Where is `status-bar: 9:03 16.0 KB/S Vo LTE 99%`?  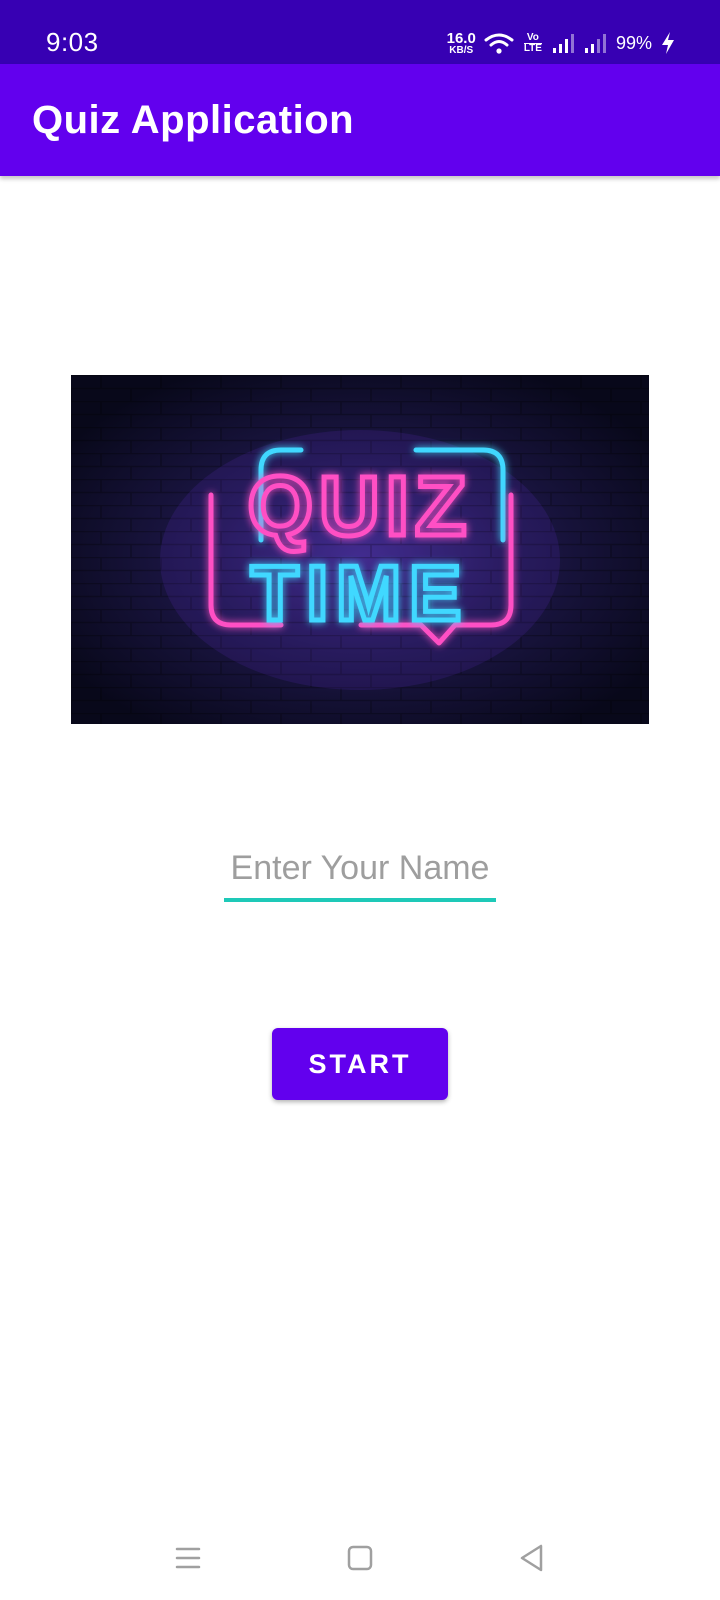 status-bar: 9:03 16.0 KB/S Vo LTE 99% is located at coordinates (360, 32).